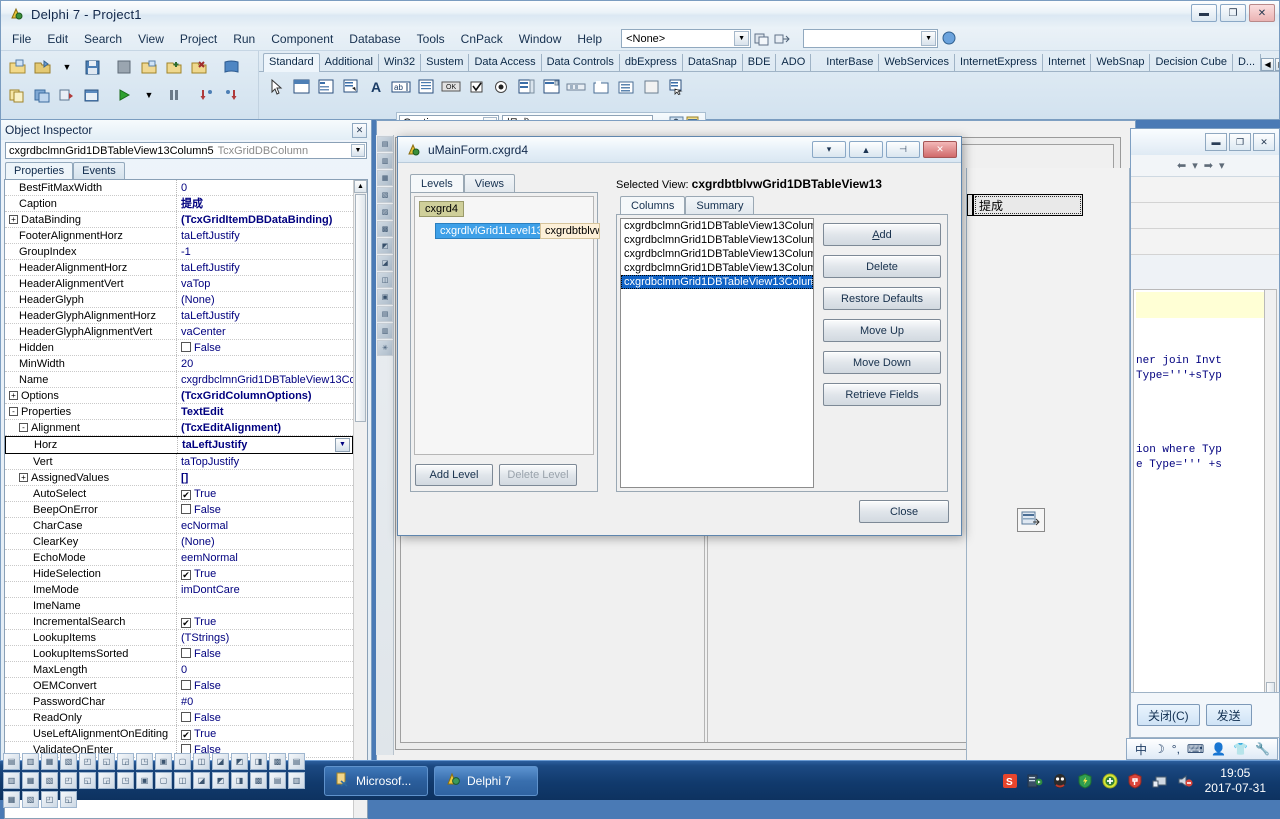 This screenshot has width=1280, height=819. Describe the element at coordinates (265, 445) in the screenshot. I see `property-value: taLeftJustify ▼` at that location.